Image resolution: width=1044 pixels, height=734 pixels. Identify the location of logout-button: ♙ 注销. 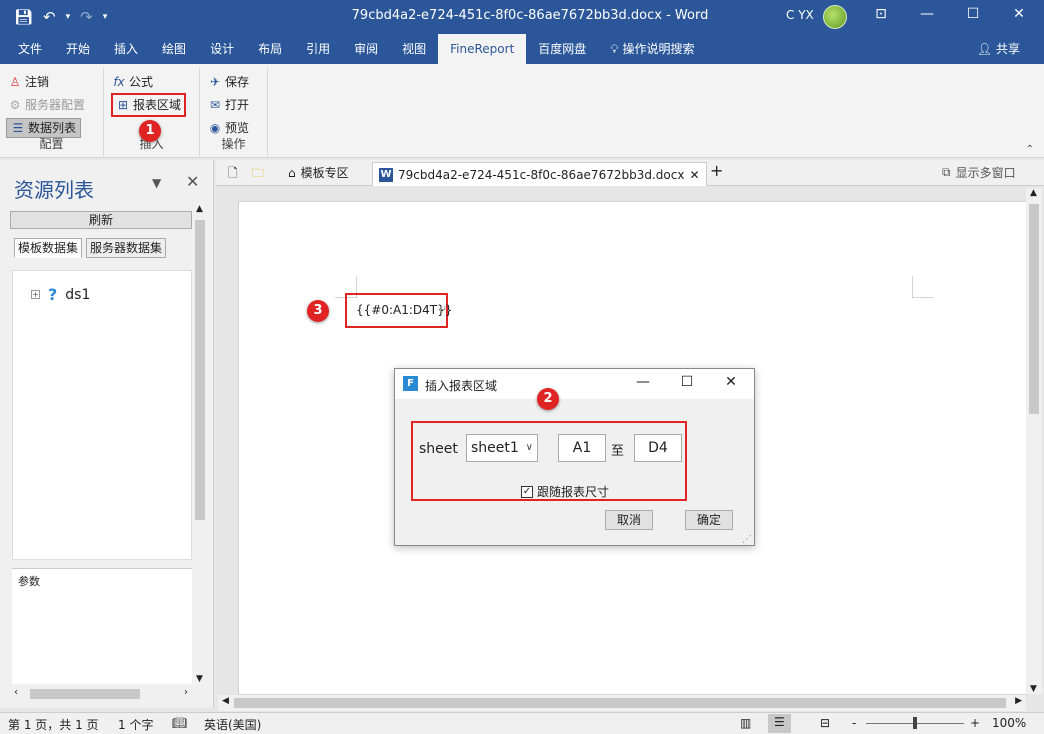
(28, 82).